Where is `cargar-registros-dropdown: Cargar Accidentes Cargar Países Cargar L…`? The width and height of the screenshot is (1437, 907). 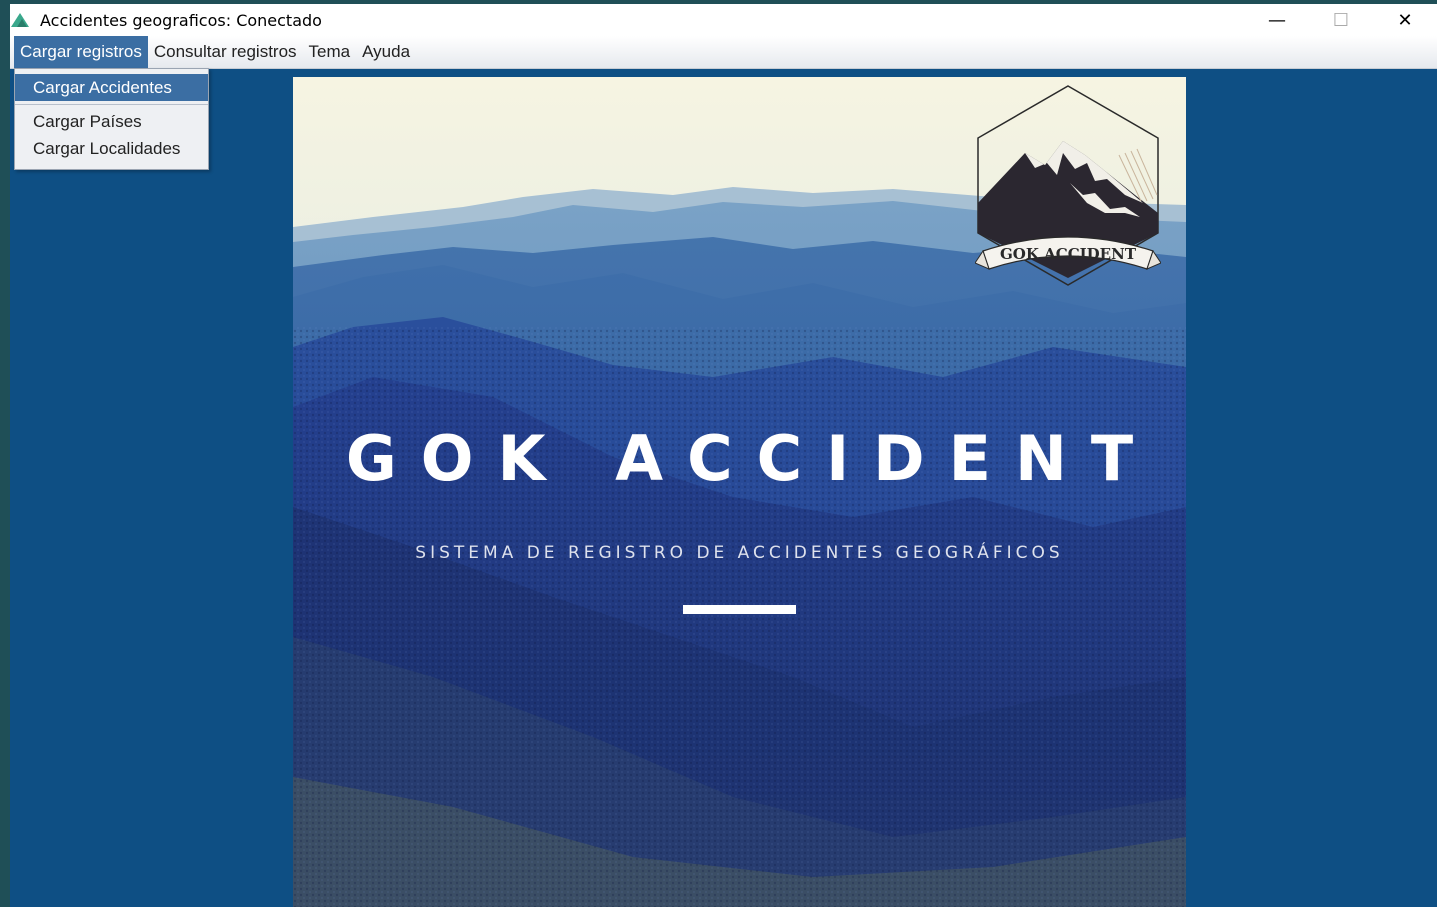 cargar-registros-dropdown: Cargar Accidentes Cargar Países Cargar L… is located at coordinates (111, 119).